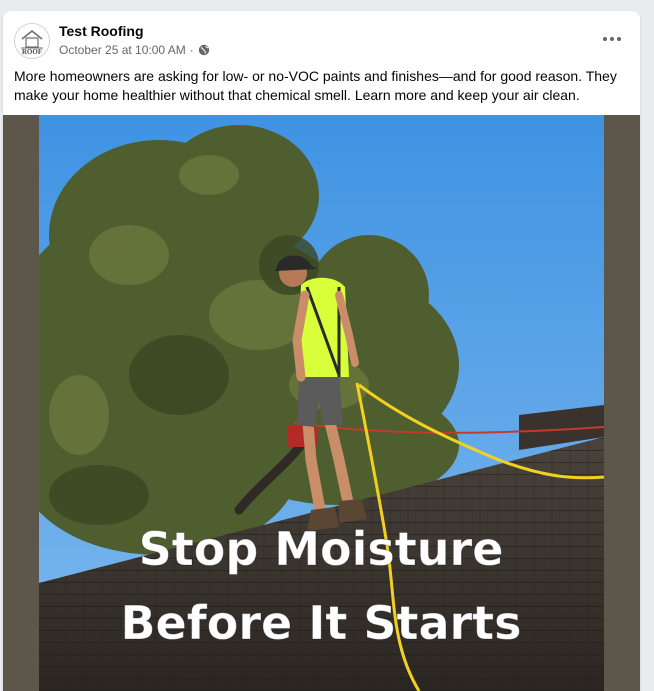 Image resolution: width=654 pixels, height=691 pixels. Describe the element at coordinates (101, 31) in the screenshot. I see `page-name-link: Test Roofing` at that location.